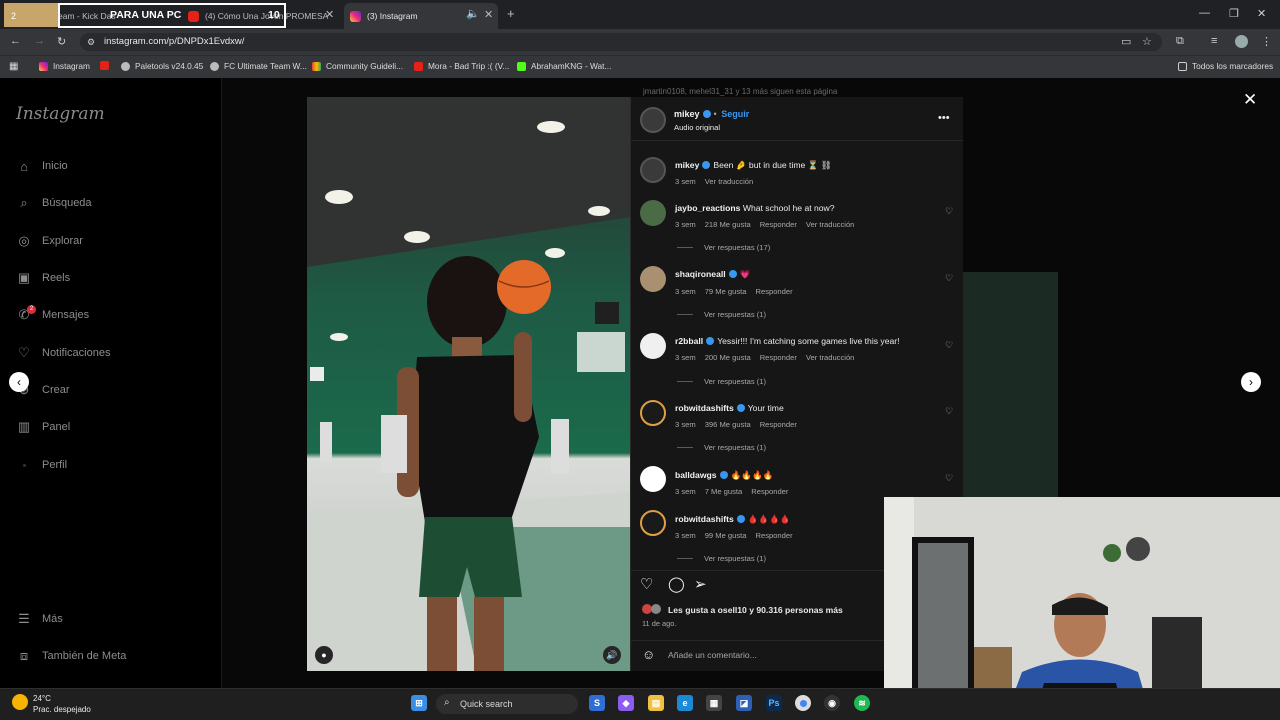  What do you see at coordinates (728, 224) in the screenshot?
I see `comment-likes: 218 Me gusta` at bounding box center [728, 224].